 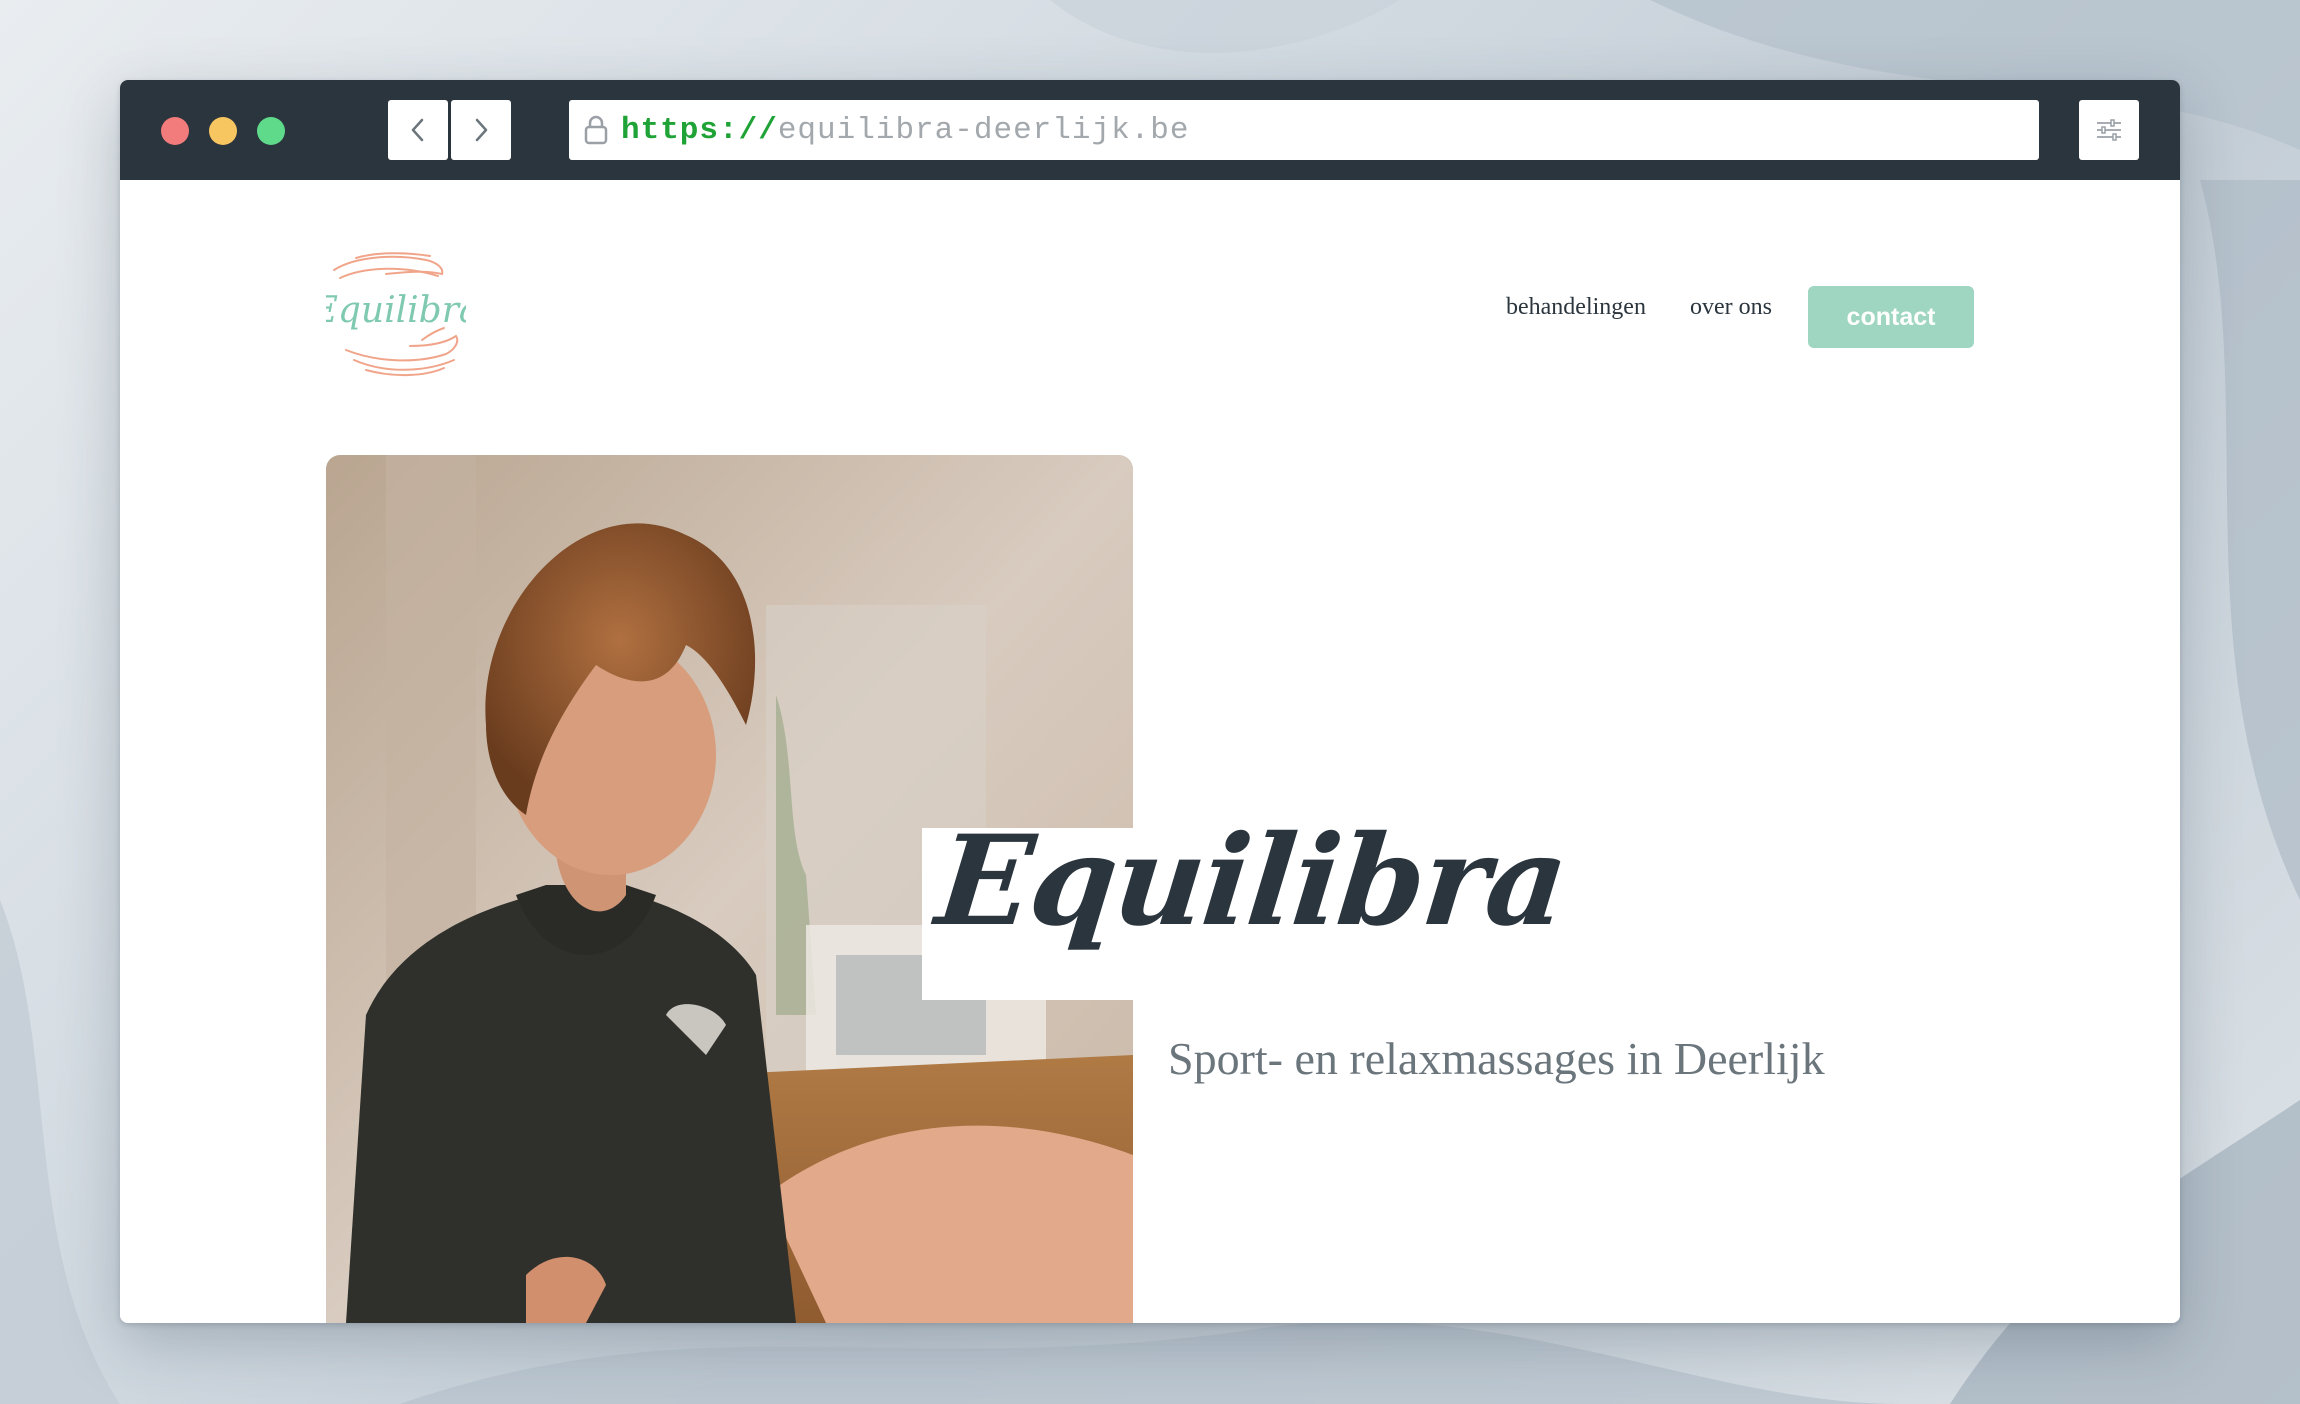 What do you see at coordinates (271, 131) in the screenshot?
I see `maximize-window-button` at bounding box center [271, 131].